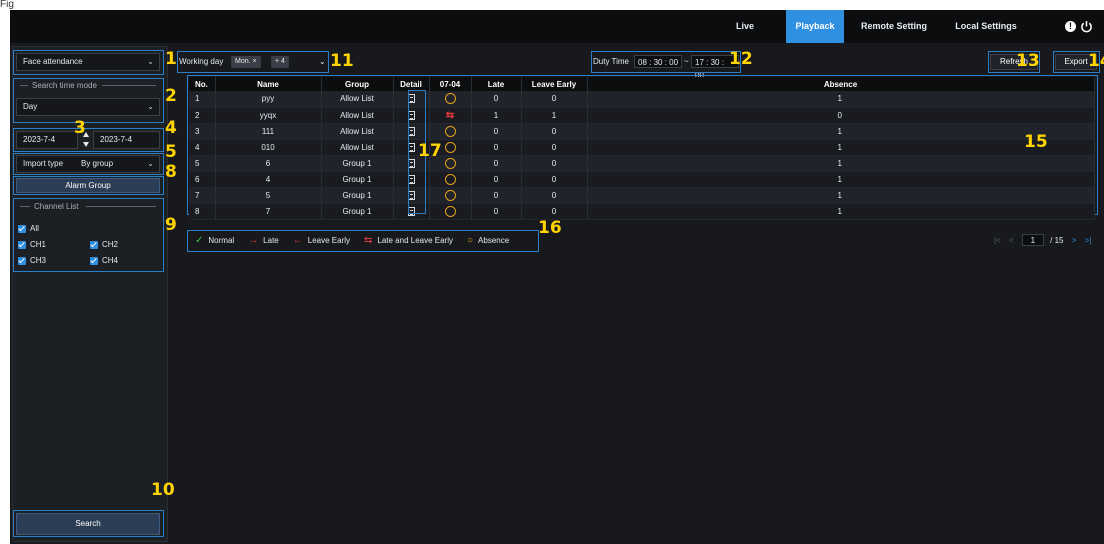  I want to click on col-header-no: No., so click(202, 84).